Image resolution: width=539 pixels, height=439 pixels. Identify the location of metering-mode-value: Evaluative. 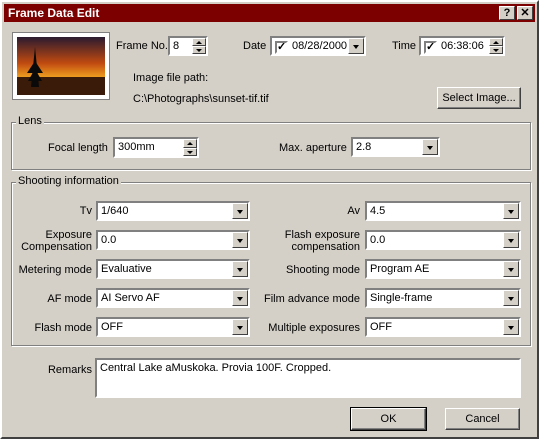
(126, 269).